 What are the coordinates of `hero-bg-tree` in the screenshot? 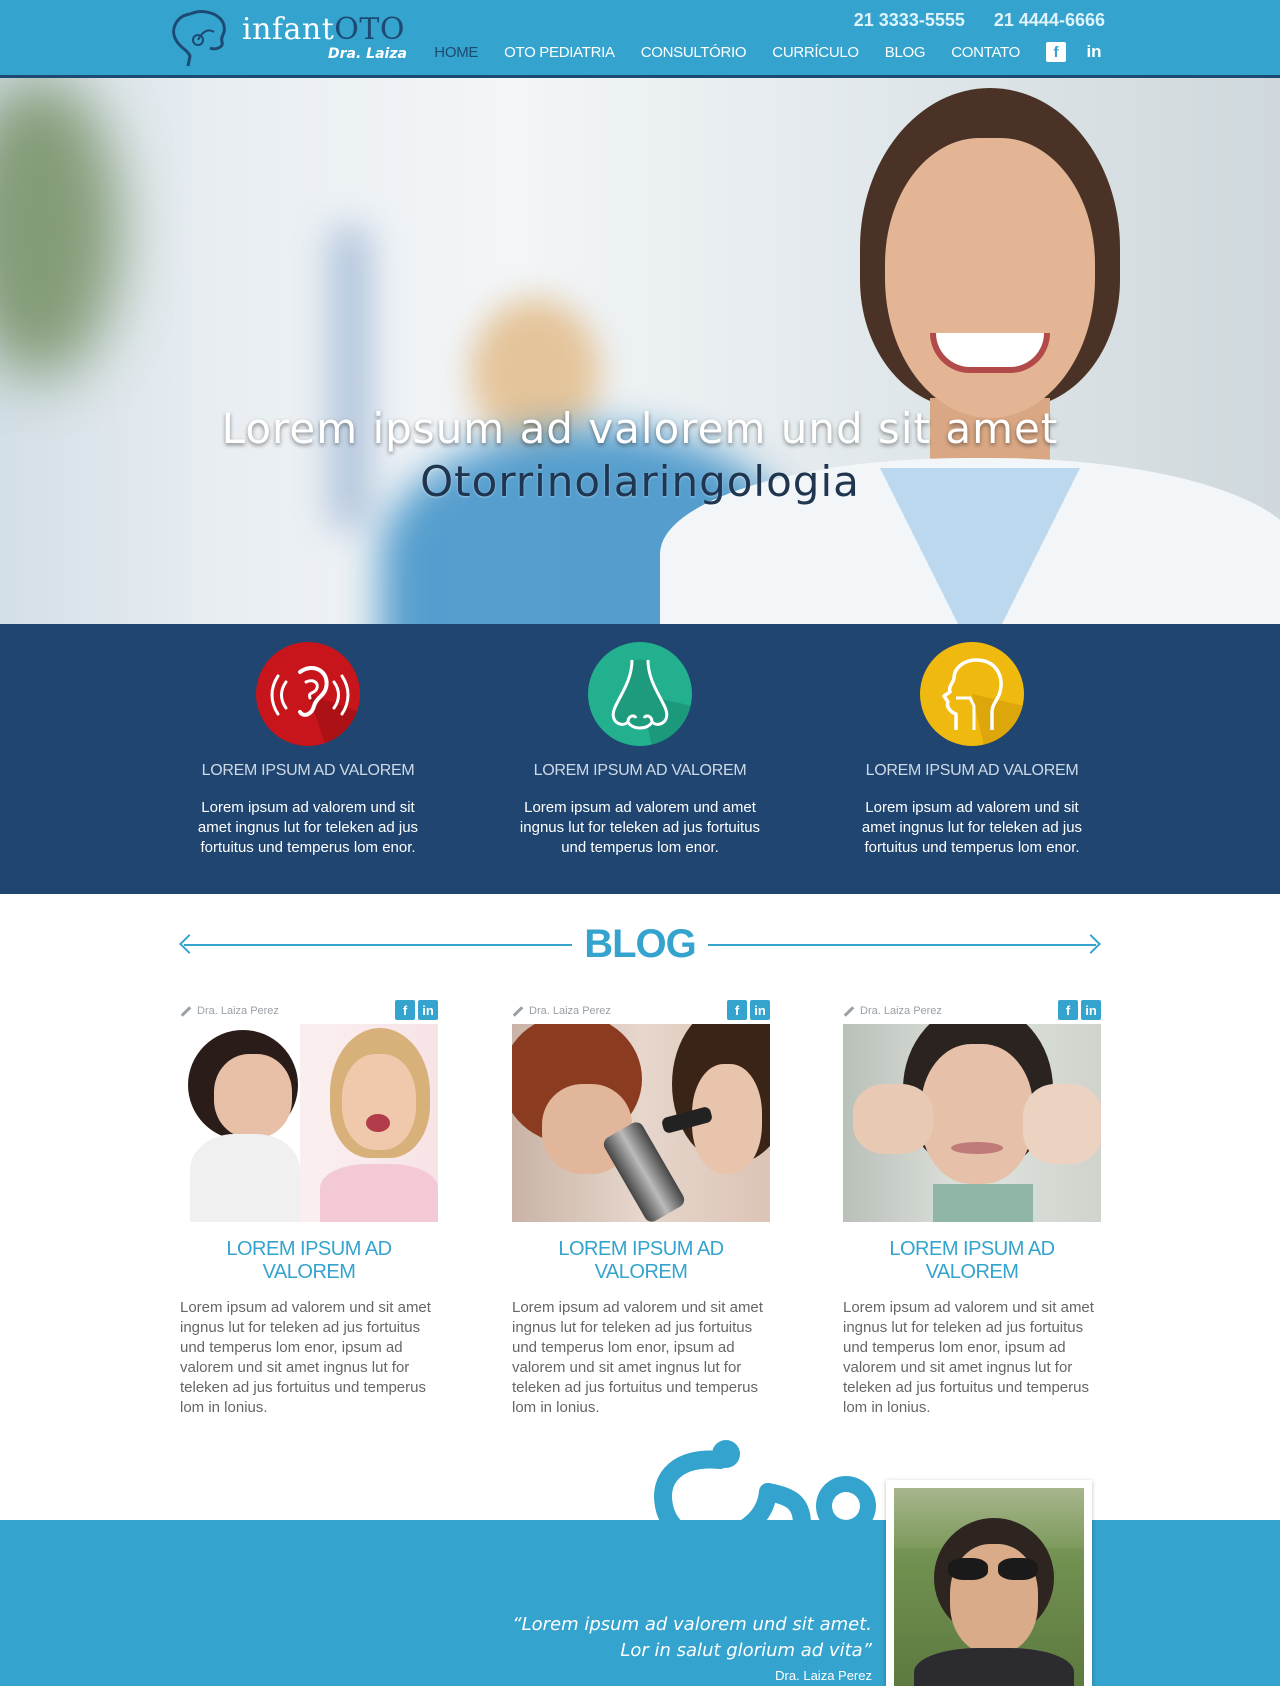 It's located at (60, 228).